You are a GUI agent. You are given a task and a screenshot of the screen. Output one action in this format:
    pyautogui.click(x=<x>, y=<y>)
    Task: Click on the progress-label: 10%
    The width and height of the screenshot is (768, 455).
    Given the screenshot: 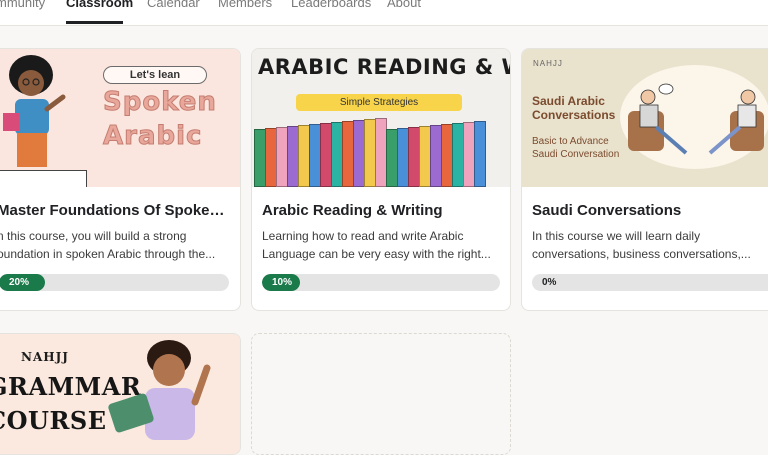 What is the action you would take?
    pyautogui.click(x=282, y=282)
    